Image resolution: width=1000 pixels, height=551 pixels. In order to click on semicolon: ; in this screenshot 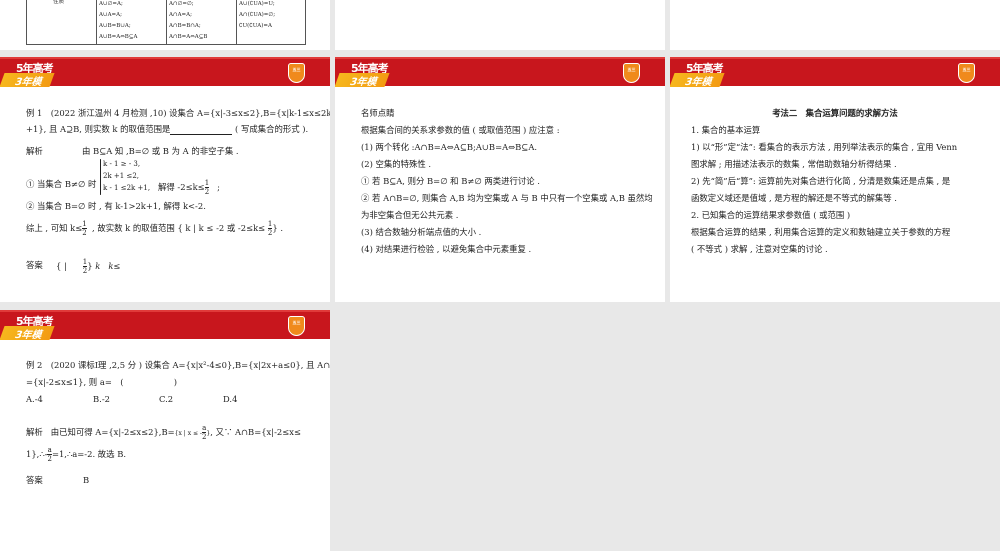, I will do `click(218, 187)`.